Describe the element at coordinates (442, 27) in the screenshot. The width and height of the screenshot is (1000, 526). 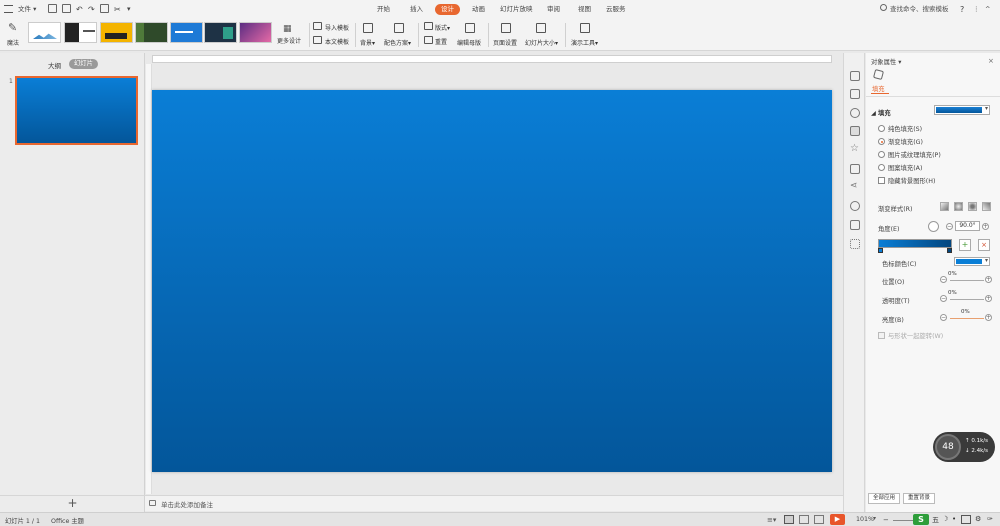
I see `layout-button: 版式▾` at that location.